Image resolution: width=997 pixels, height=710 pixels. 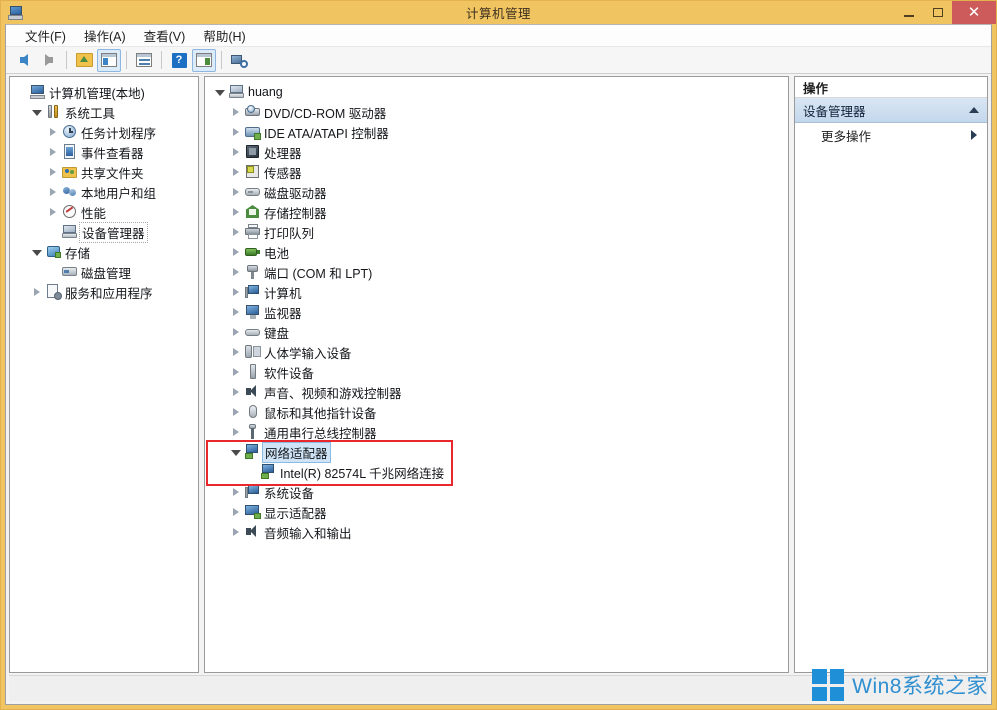 I want to click on device-tree-row-11: 键盘, so click(x=496, y=332).